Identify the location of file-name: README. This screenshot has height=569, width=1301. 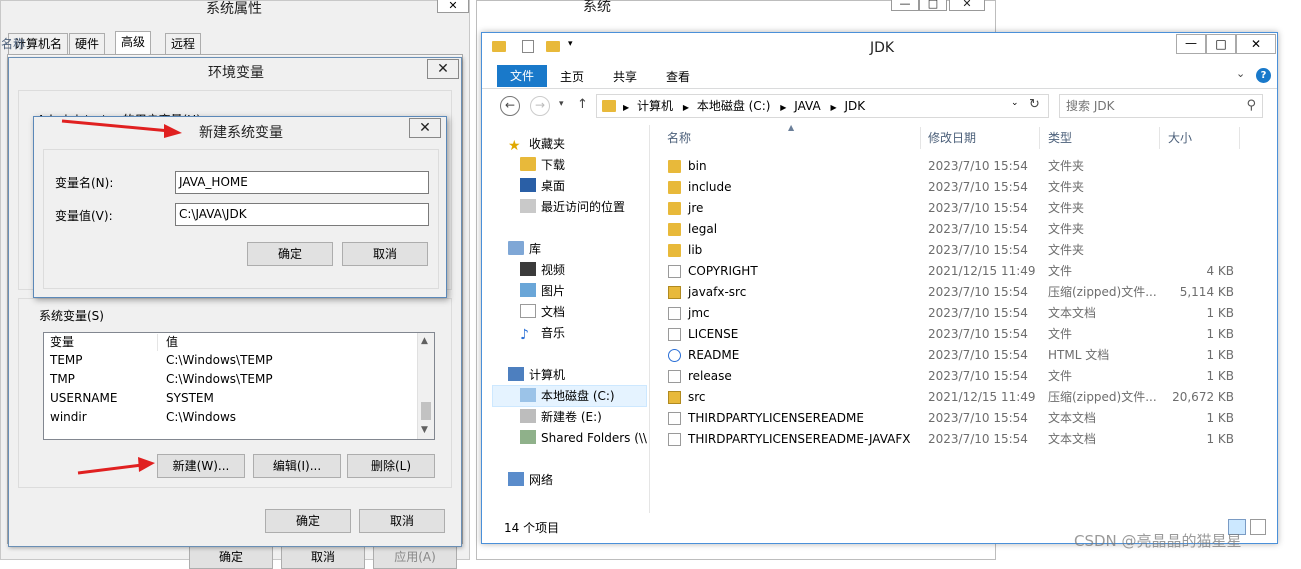
(714, 355).